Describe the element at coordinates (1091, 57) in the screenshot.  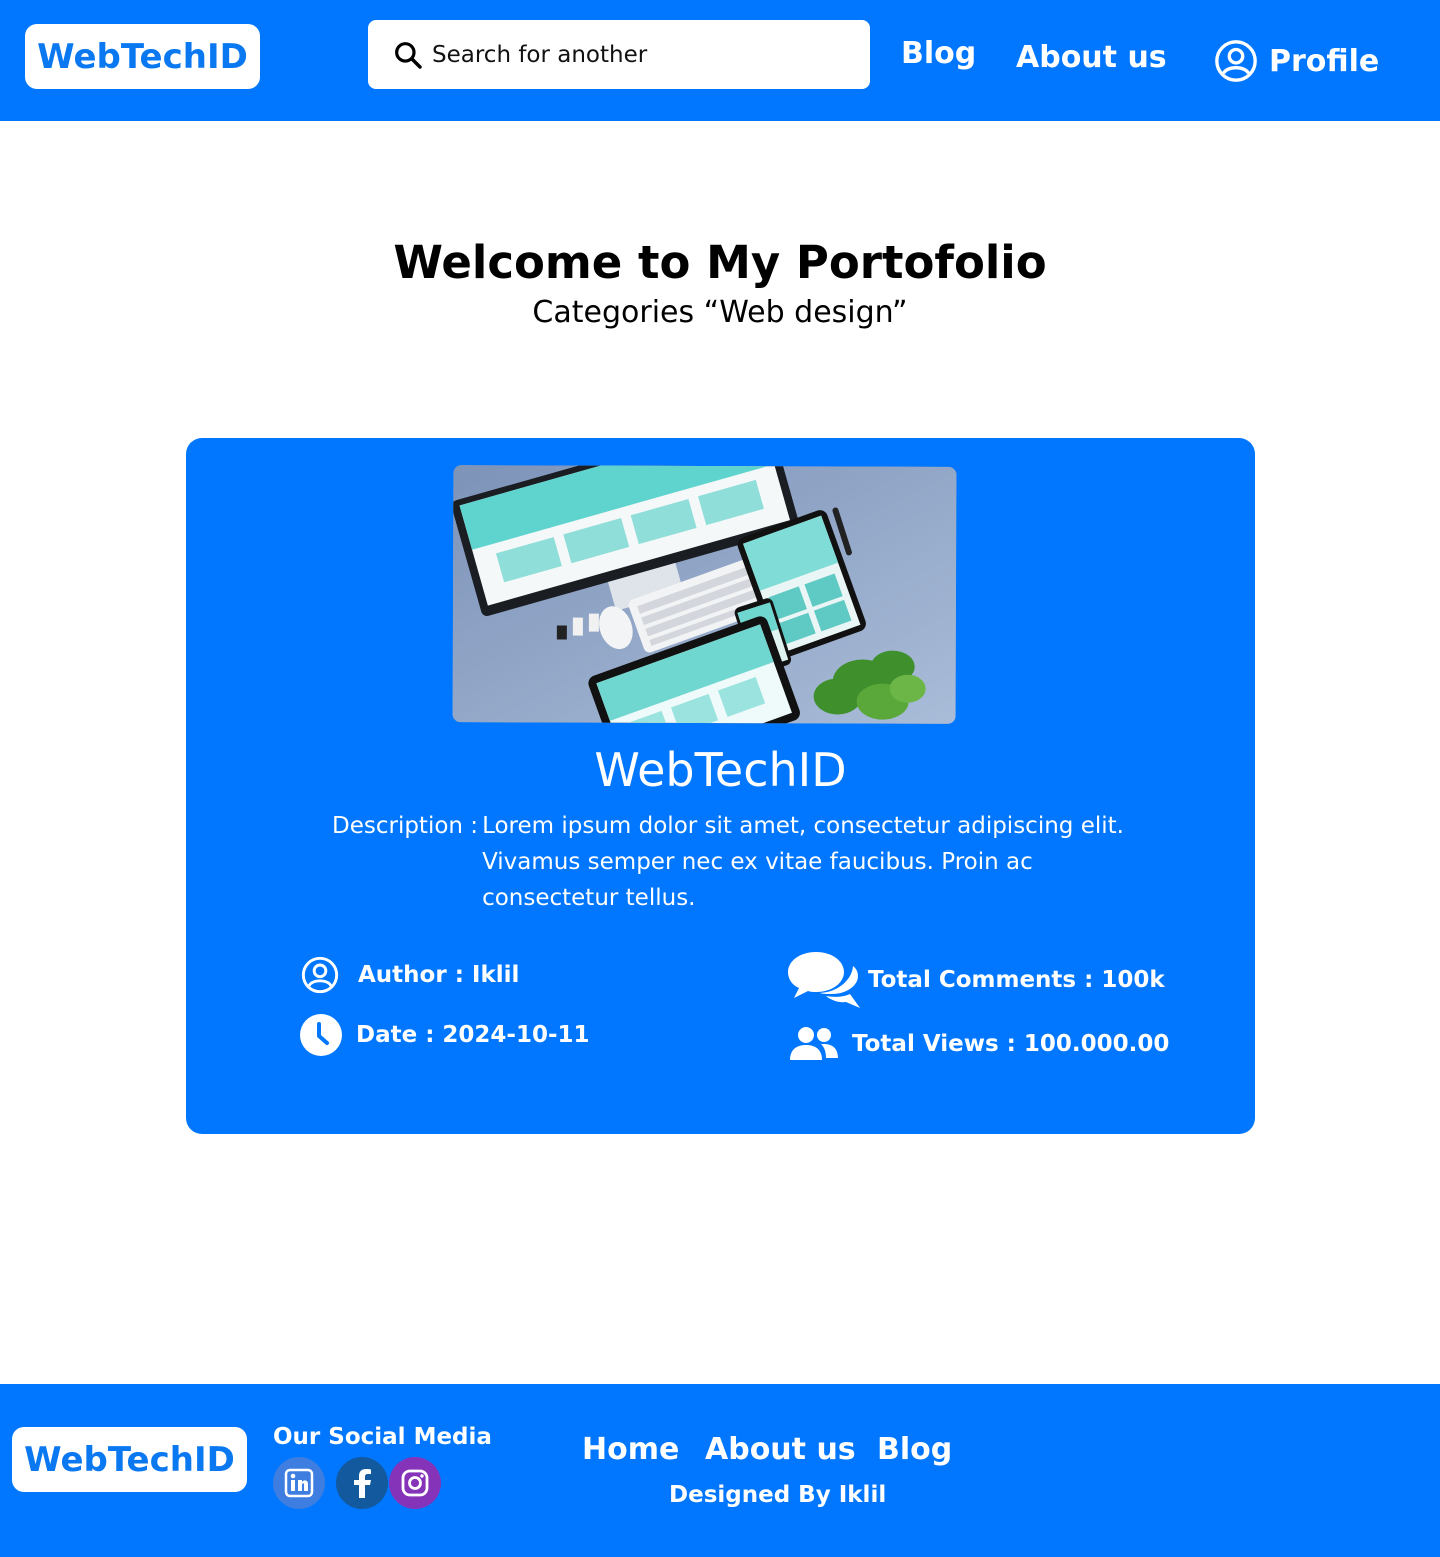
I see `nav-about-link: About us` at that location.